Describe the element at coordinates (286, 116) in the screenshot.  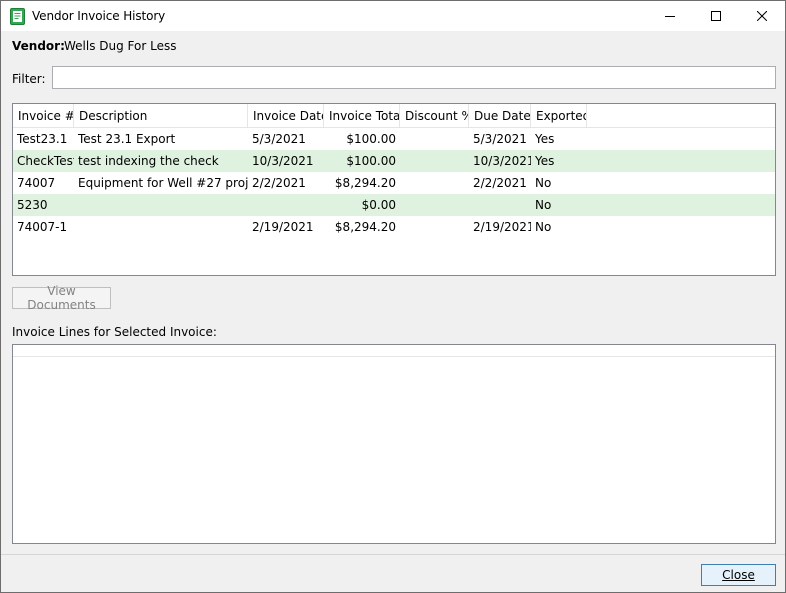
I see `column-header-invoice-date: Invoice Date` at that location.